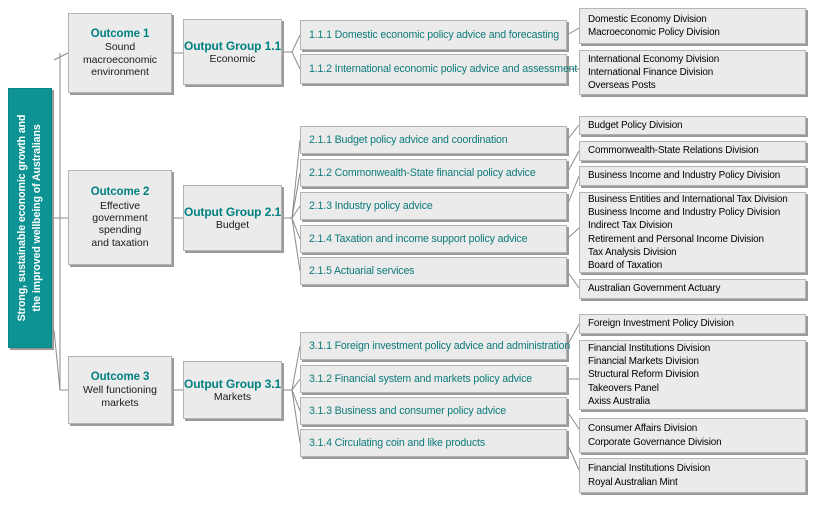 Image resolution: width=814 pixels, height=508 pixels. What do you see at coordinates (622, 86) in the screenshot?
I see `division-name: Overseas Posts` at bounding box center [622, 86].